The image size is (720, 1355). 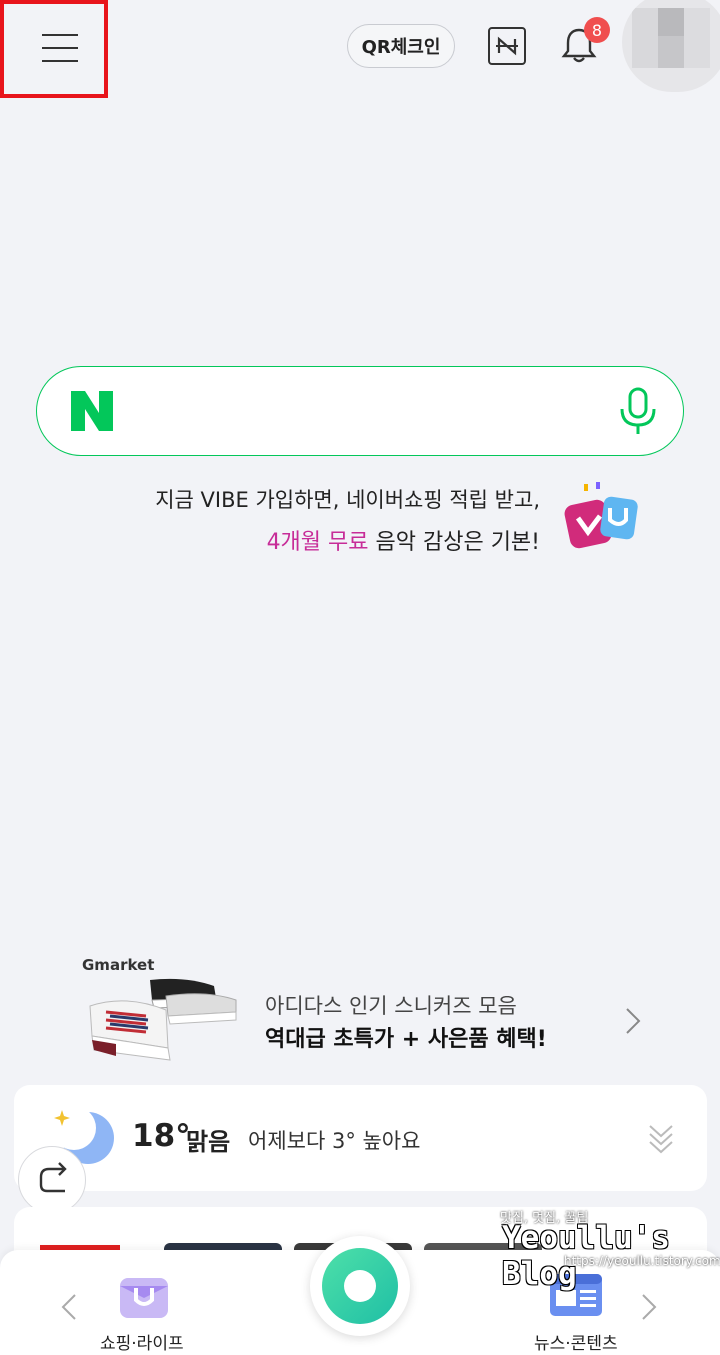 I want to click on weather-condition: 맑음, so click(x=208, y=1142).